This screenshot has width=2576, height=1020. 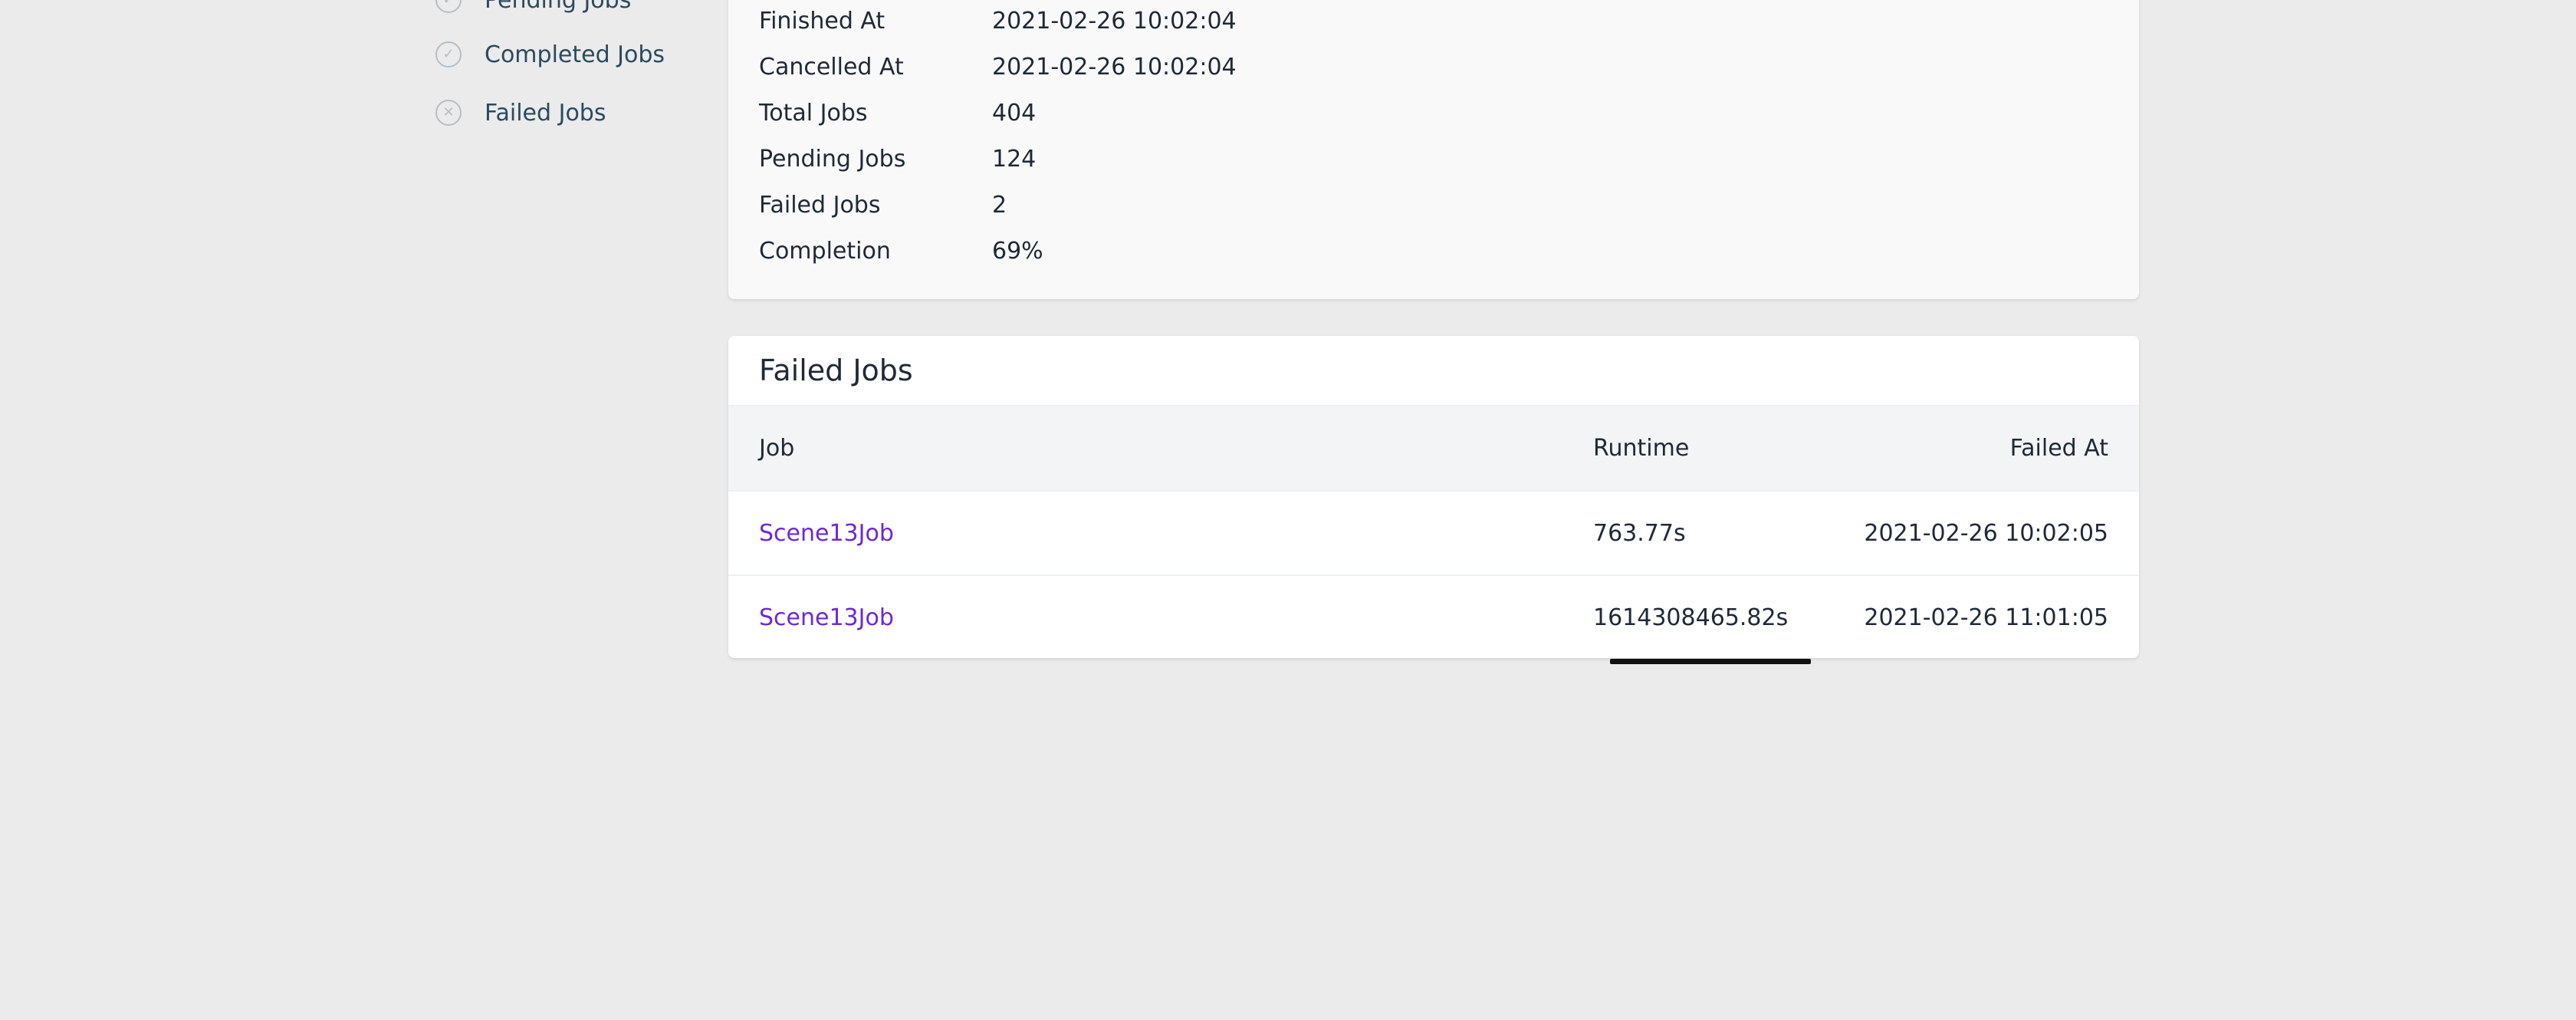 What do you see at coordinates (777, 448) in the screenshot?
I see `column-header-job: Job` at bounding box center [777, 448].